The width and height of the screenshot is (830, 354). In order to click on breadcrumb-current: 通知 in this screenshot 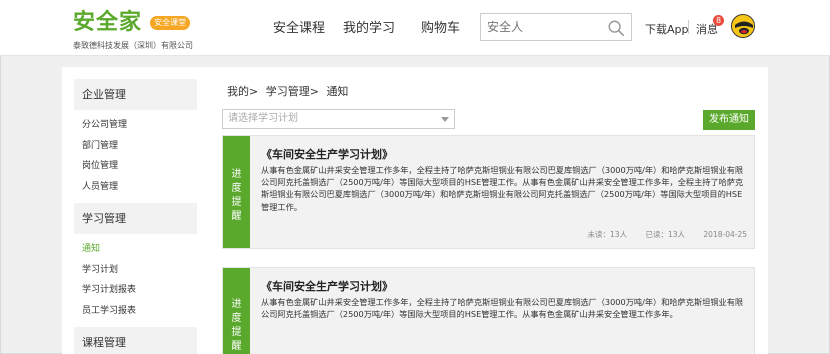, I will do `click(337, 91)`.